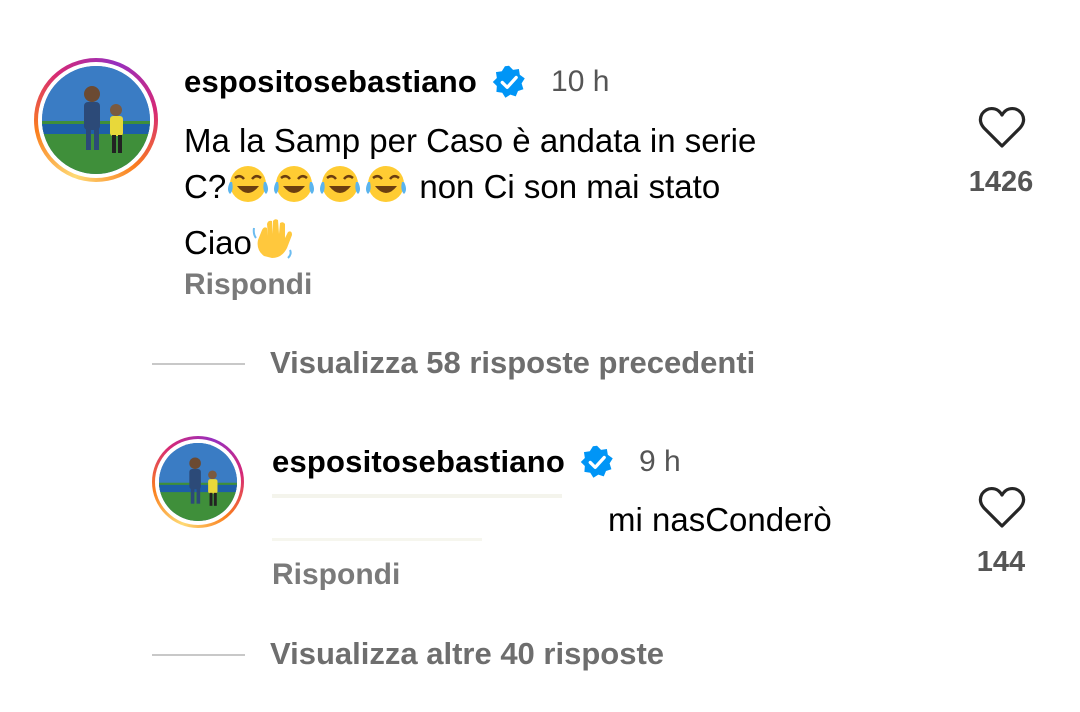 This screenshot has width=1080, height=712. Describe the element at coordinates (218, 242) in the screenshot. I see `comment-line-3-text: Ciao` at that location.